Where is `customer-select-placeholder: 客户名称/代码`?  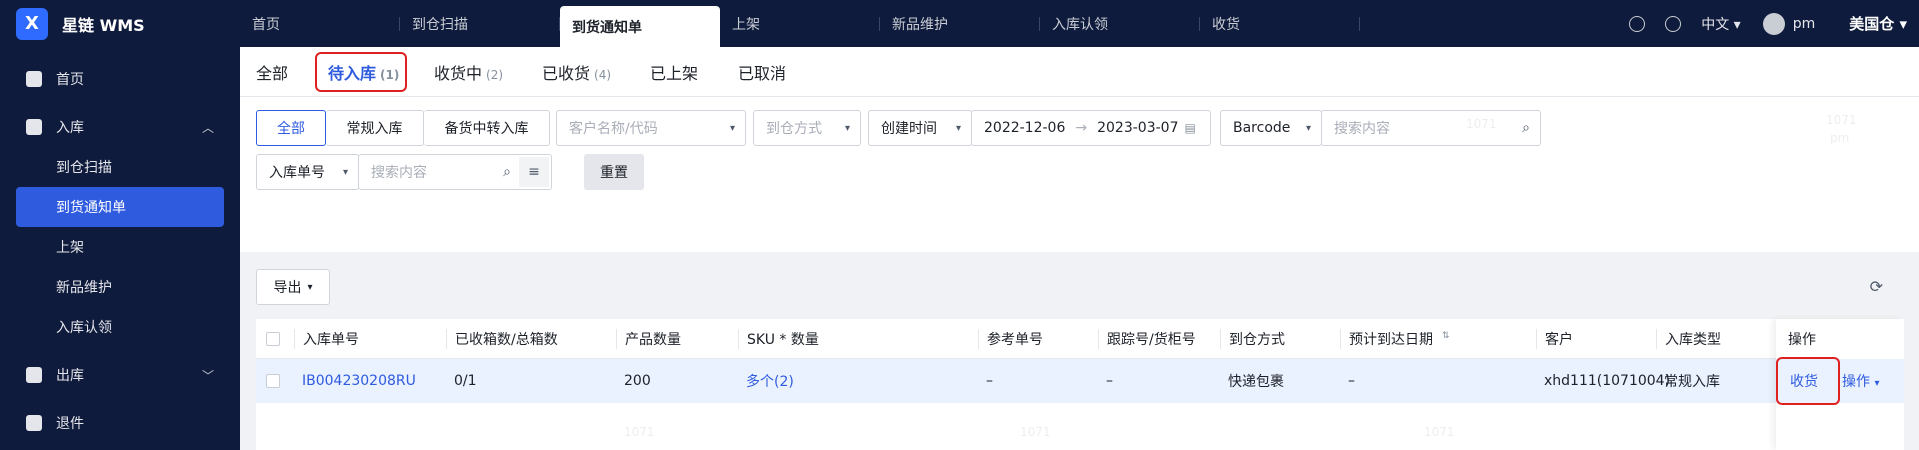
customer-select-placeholder: 客户名称/代码 is located at coordinates (613, 129).